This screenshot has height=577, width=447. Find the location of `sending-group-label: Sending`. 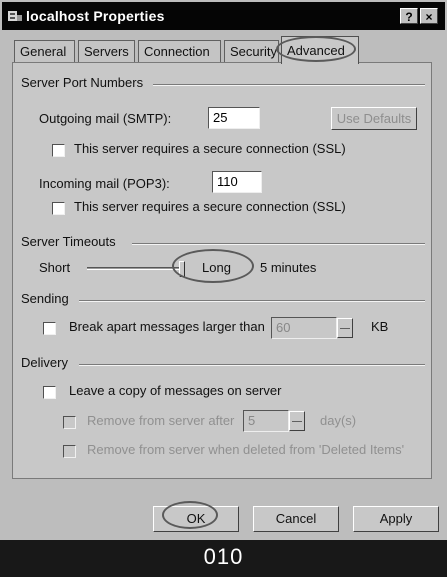

sending-group-label: Sending is located at coordinates (45, 298).